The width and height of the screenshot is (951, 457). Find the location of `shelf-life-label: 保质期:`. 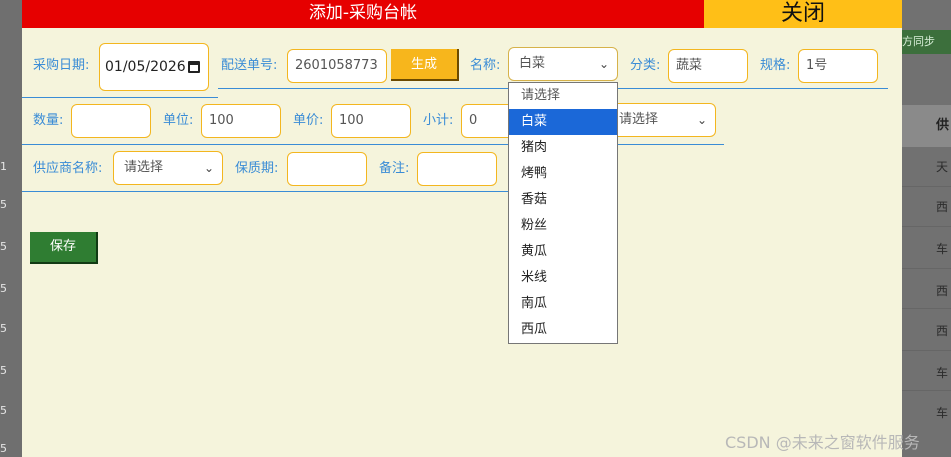

shelf-life-label: 保质期: is located at coordinates (257, 168).